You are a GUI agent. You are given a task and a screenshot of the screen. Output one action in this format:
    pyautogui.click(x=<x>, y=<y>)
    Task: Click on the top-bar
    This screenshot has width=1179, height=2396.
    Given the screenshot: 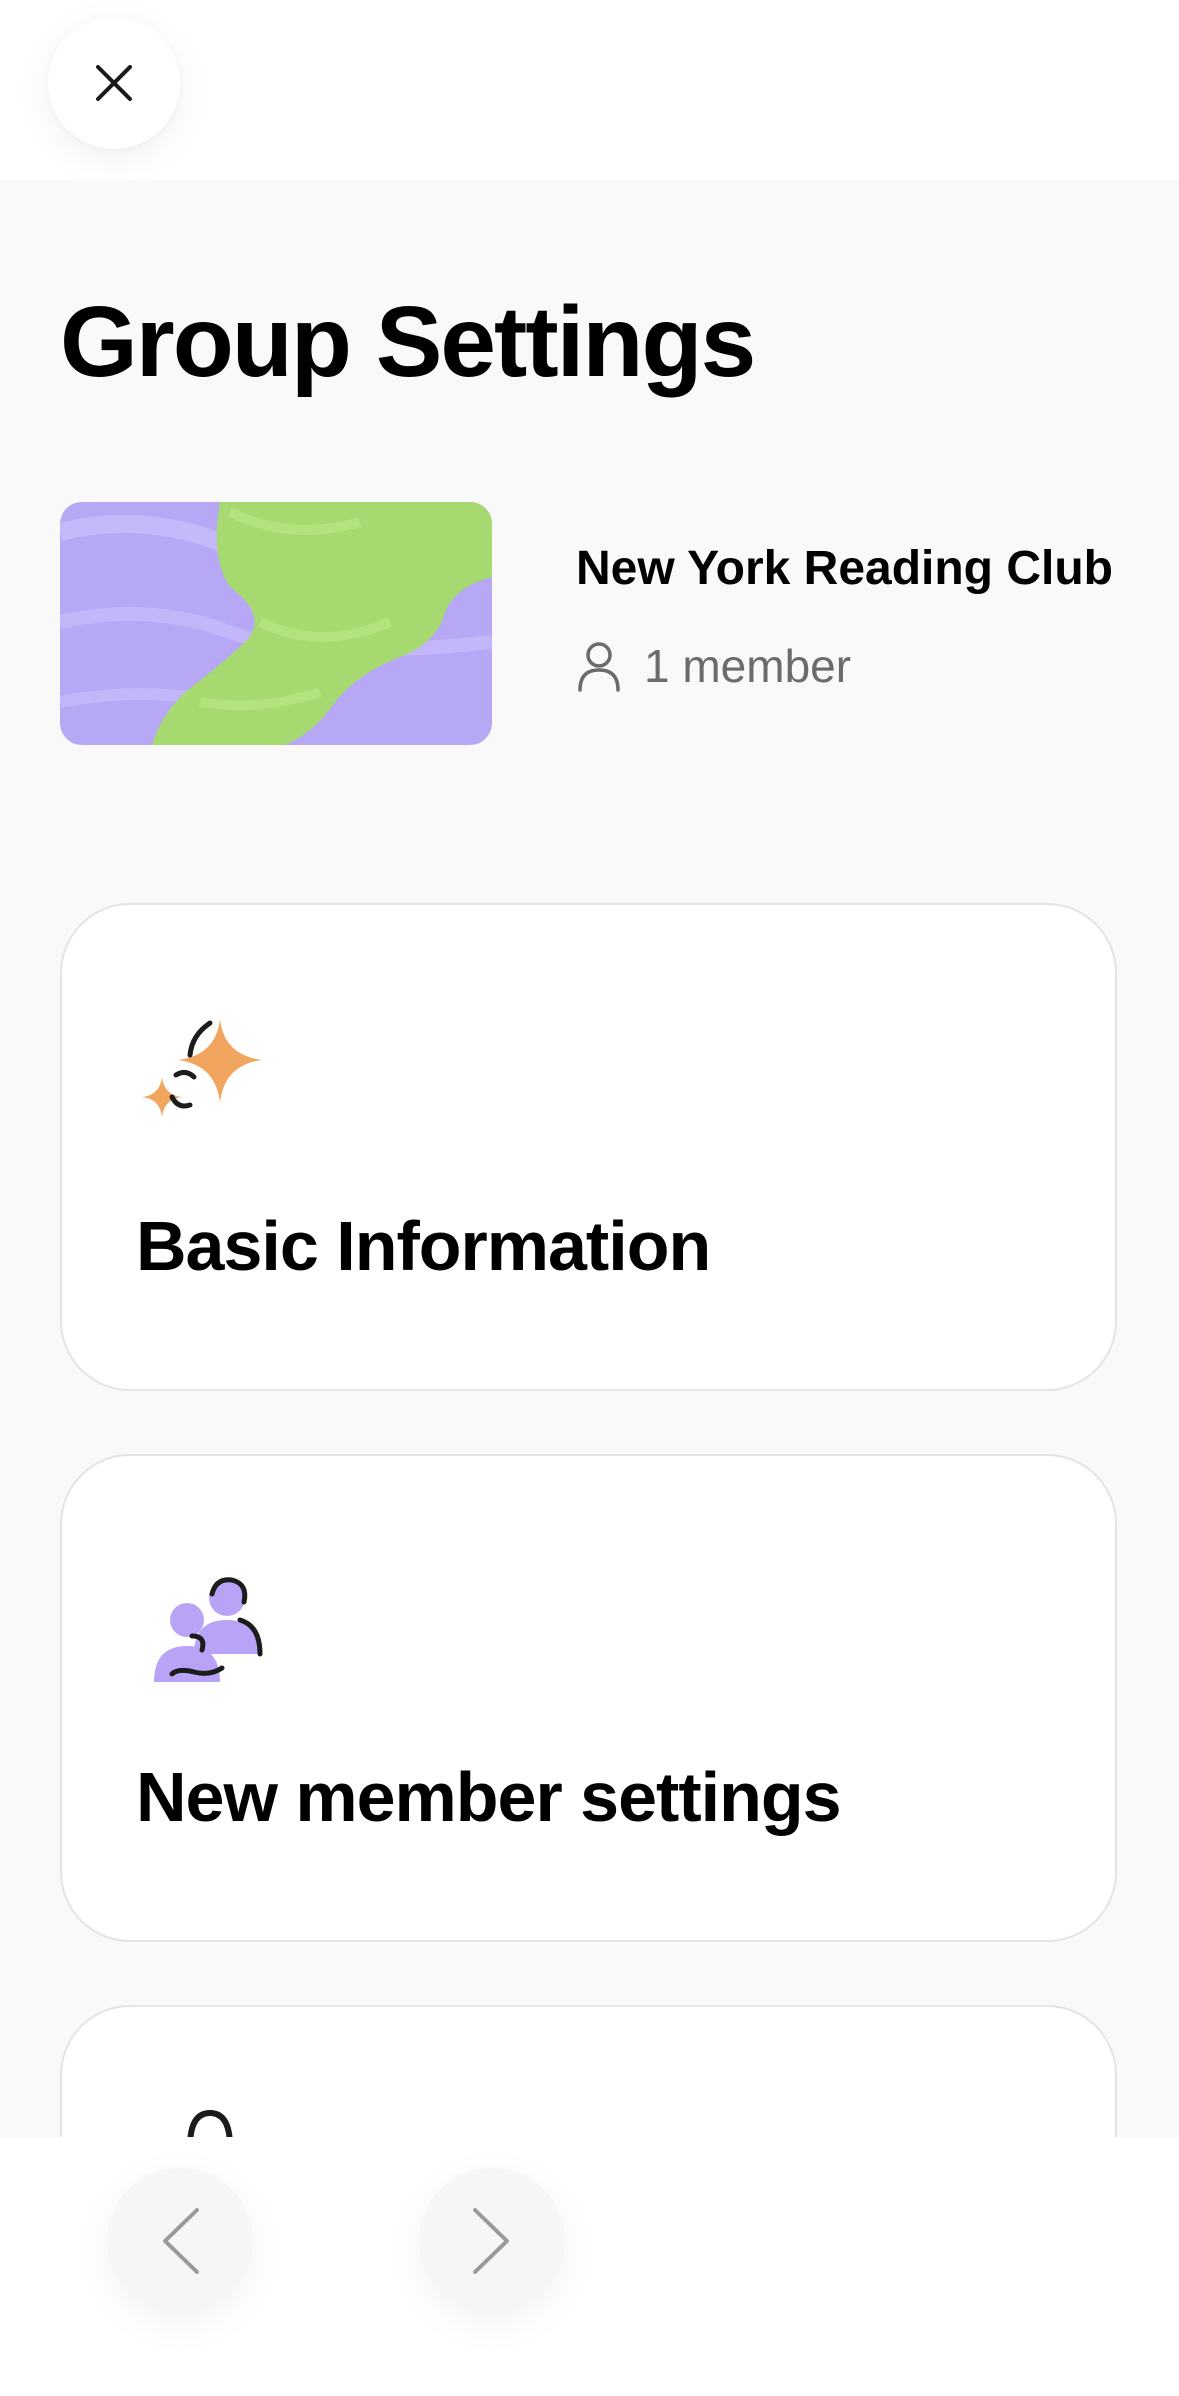 What is the action you would take?
    pyautogui.click(x=589, y=90)
    